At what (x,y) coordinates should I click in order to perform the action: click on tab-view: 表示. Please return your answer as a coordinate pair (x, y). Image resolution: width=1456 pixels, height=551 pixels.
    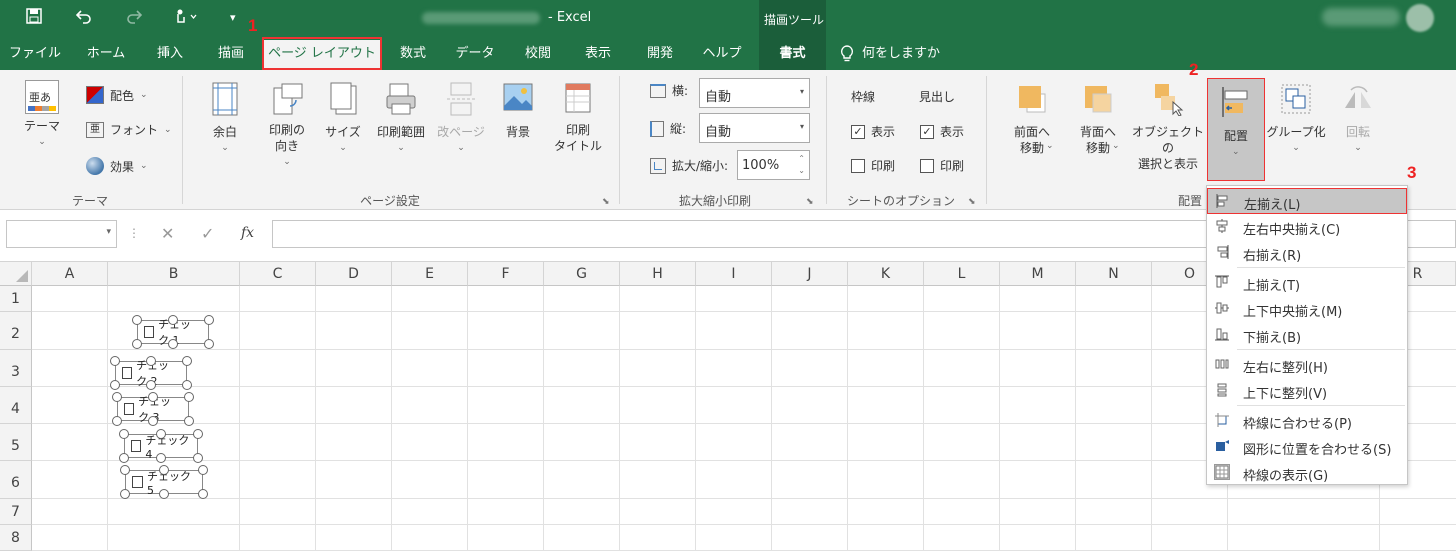
    Looking at the image, I should click on (598, 53).